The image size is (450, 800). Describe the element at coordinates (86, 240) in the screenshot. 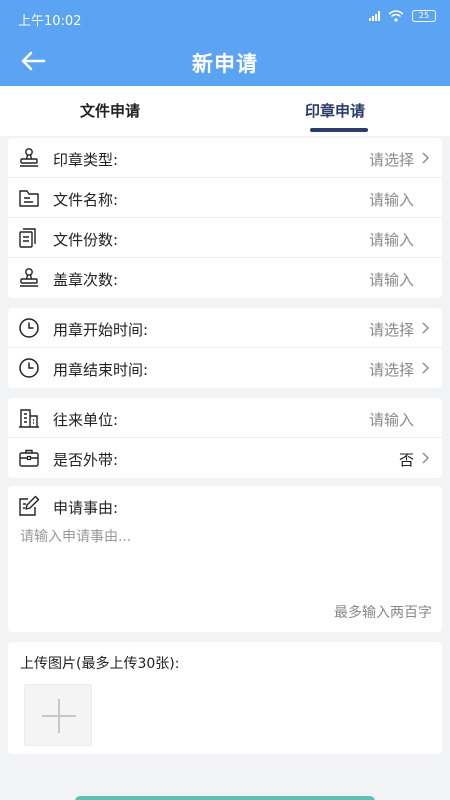

I see `file-copies-label: 文件份数:` at that location.